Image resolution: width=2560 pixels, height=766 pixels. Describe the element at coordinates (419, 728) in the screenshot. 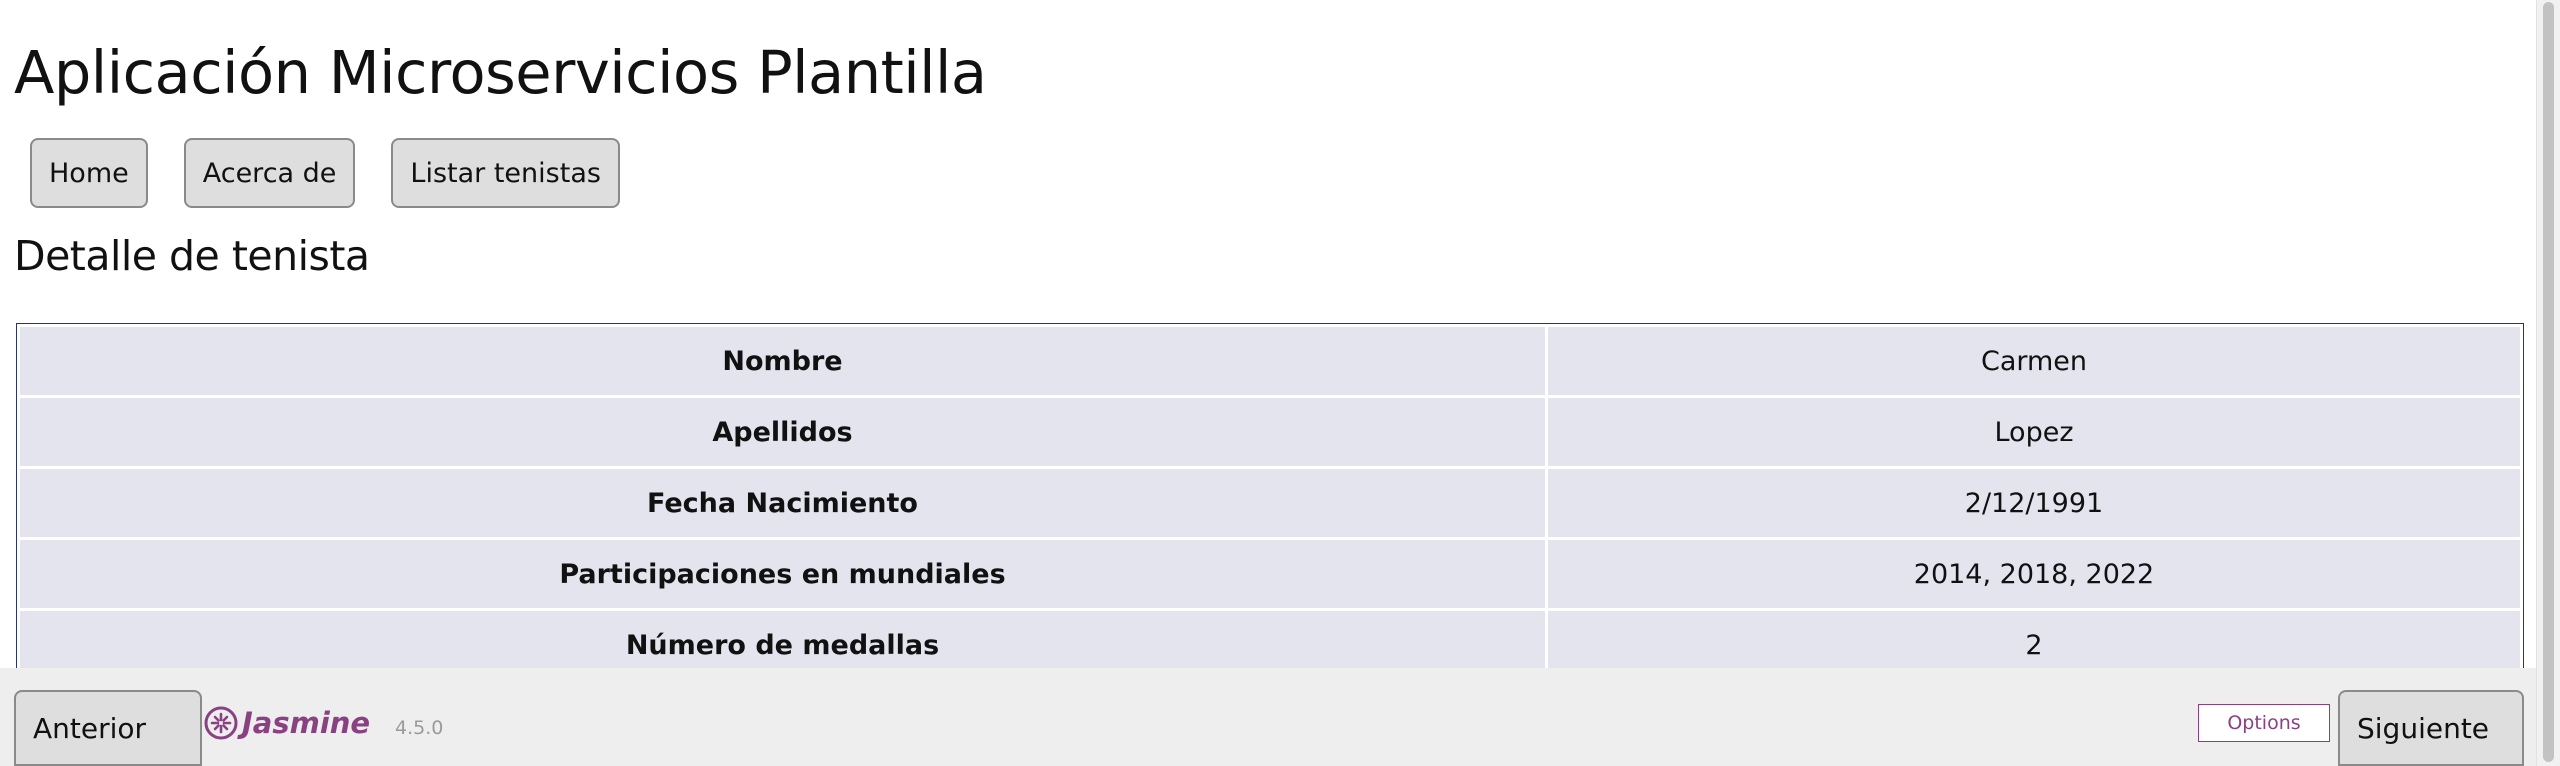

I see `jasmine-version: 4.5.0` at that location.